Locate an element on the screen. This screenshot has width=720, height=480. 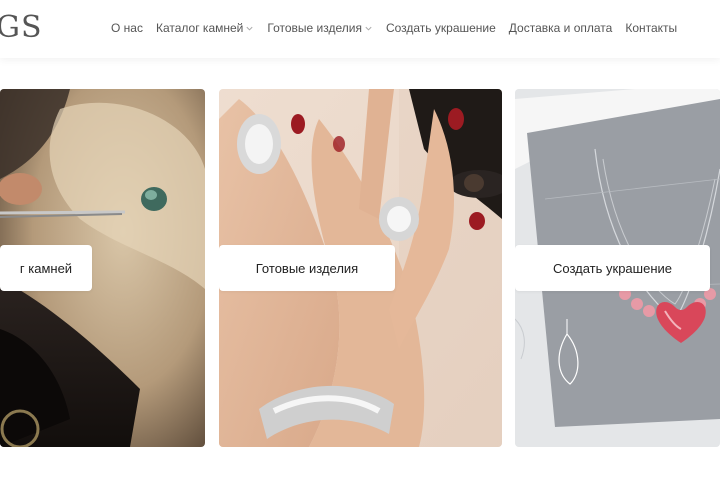
nav-item-about: О нас is located at coordinates (127, 28).